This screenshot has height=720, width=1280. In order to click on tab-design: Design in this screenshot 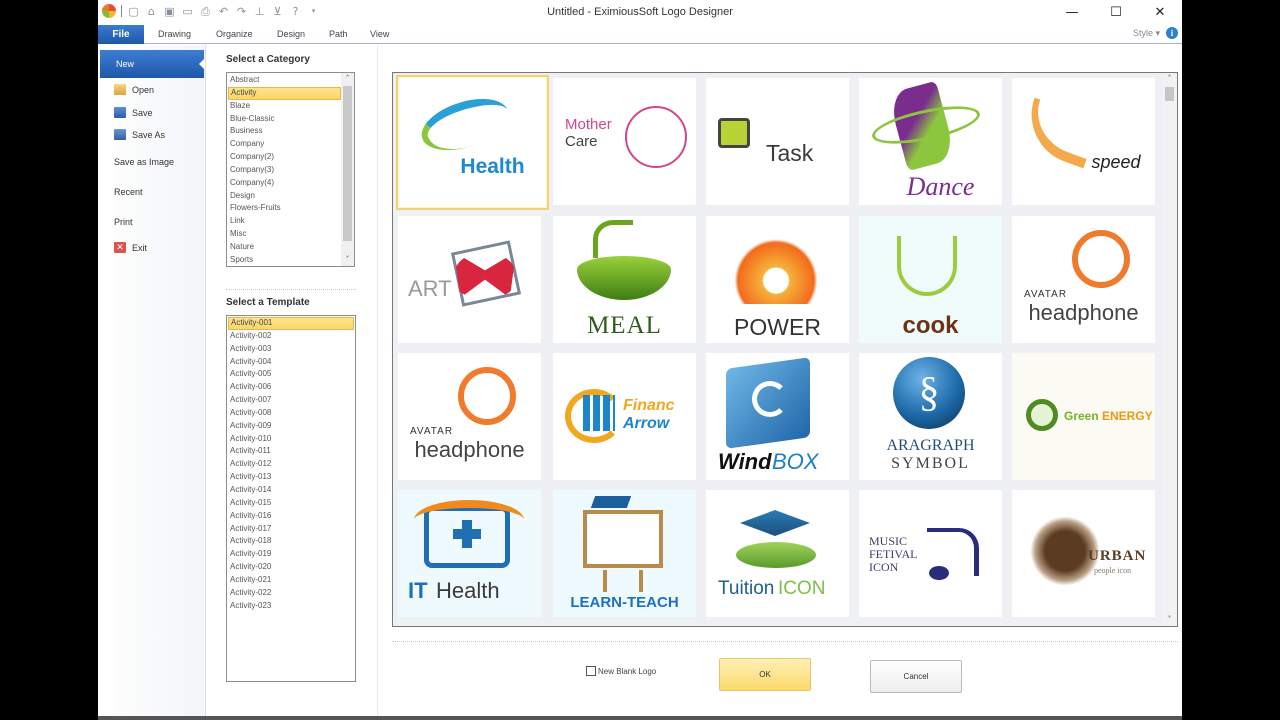, I will do `click(291, 34)`.